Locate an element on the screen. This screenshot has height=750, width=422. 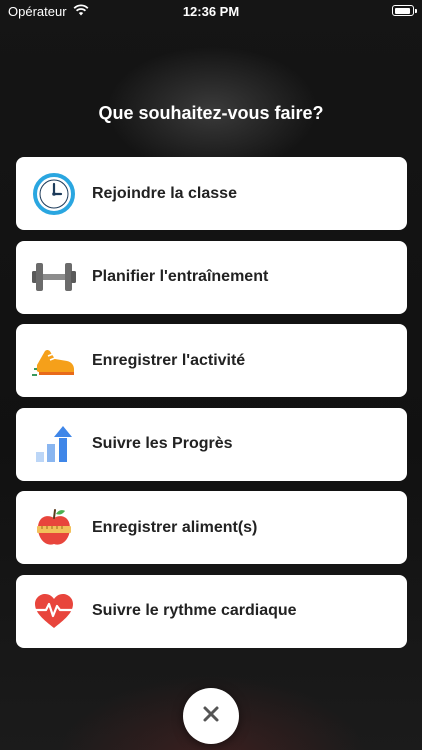
action-track-heart-rate: Suivre le rythme cardiaque is located at coordinates (211, 611).